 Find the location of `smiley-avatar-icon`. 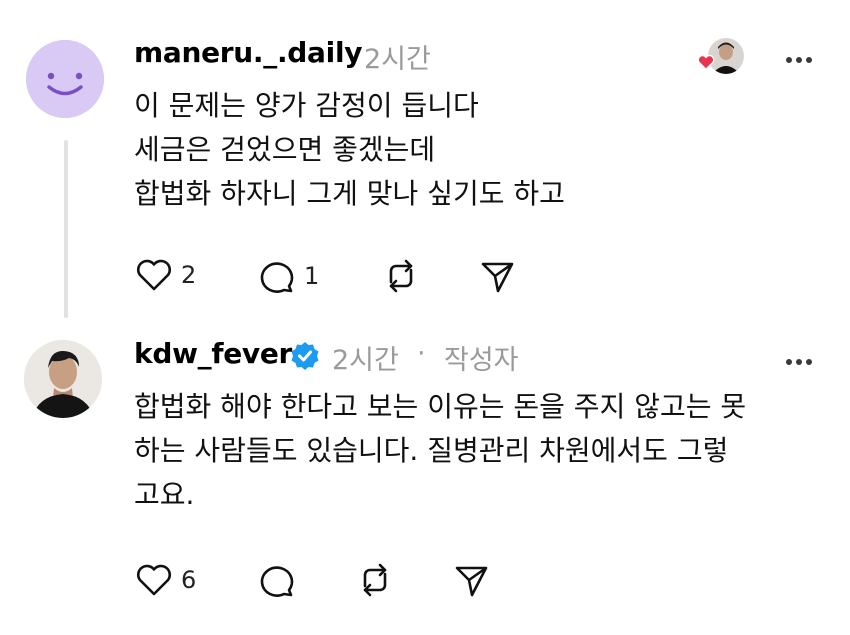

smiley-avatar-icon is located at coordinates (65, 79).